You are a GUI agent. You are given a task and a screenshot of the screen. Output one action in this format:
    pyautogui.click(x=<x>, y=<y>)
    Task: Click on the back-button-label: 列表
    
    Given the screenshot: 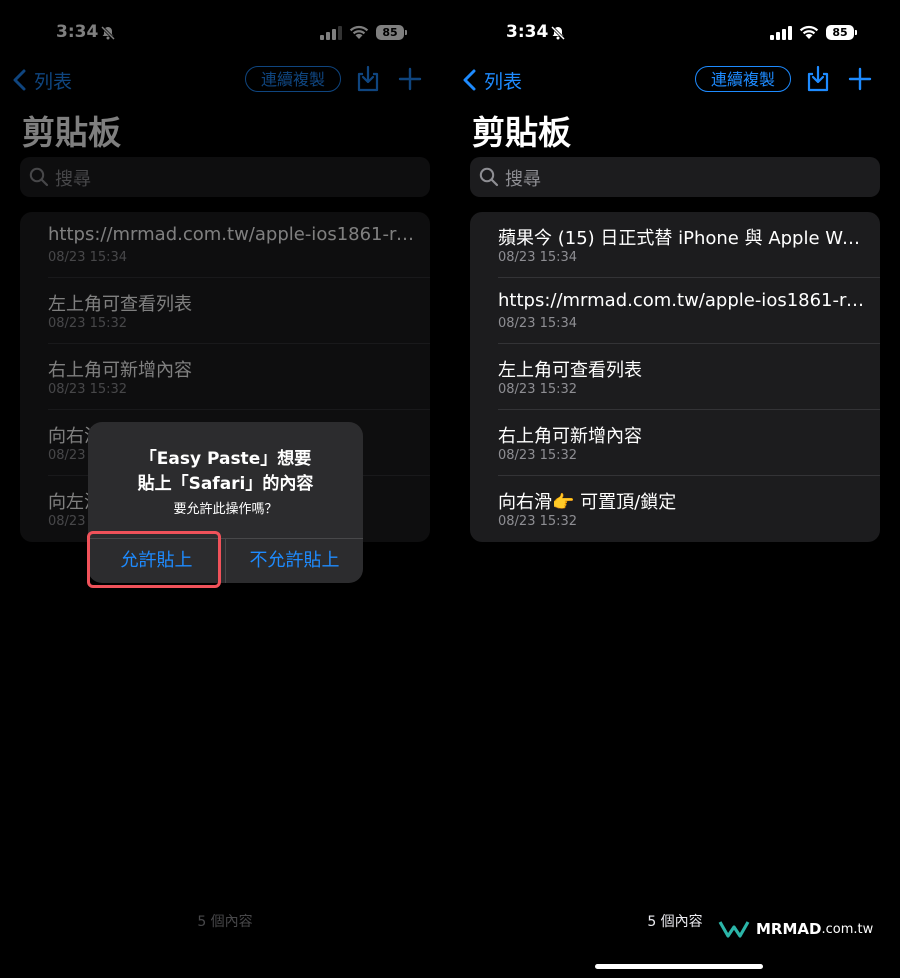 What is the action you would take?
    pyautogui.click(x=503, y=81)
    